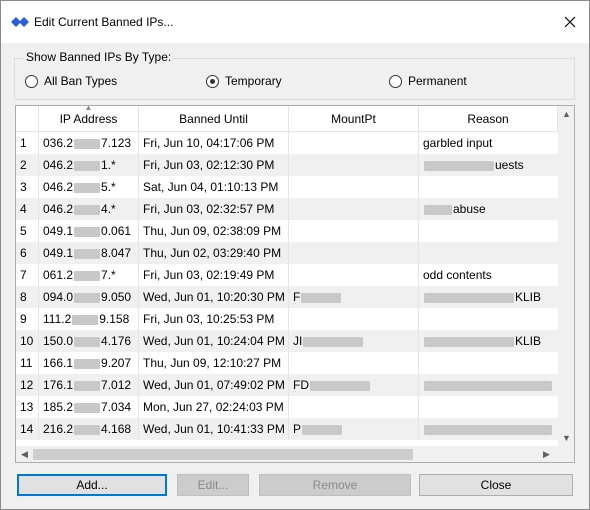 The height and width of the screenshot is (510, 590). What do you see at coordinates (108, 165) in the screenshot?
I see `ip-suffix: 1.*` at bounding box center [108, 165].